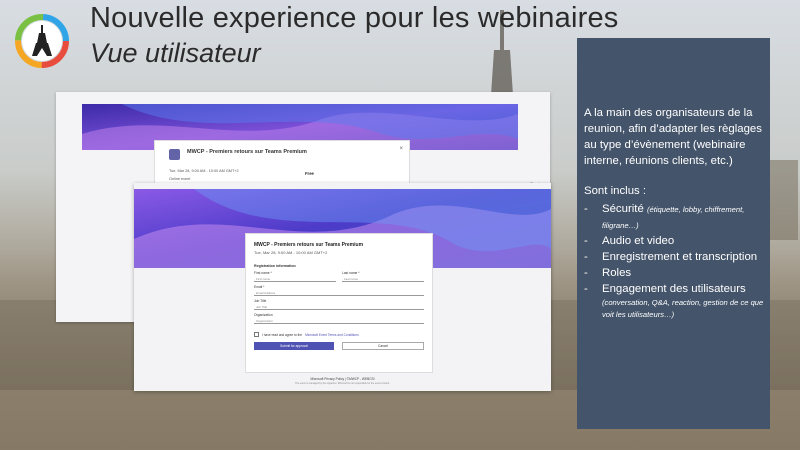  I want to click on cancel-button: Cancel, so click(383, 346).